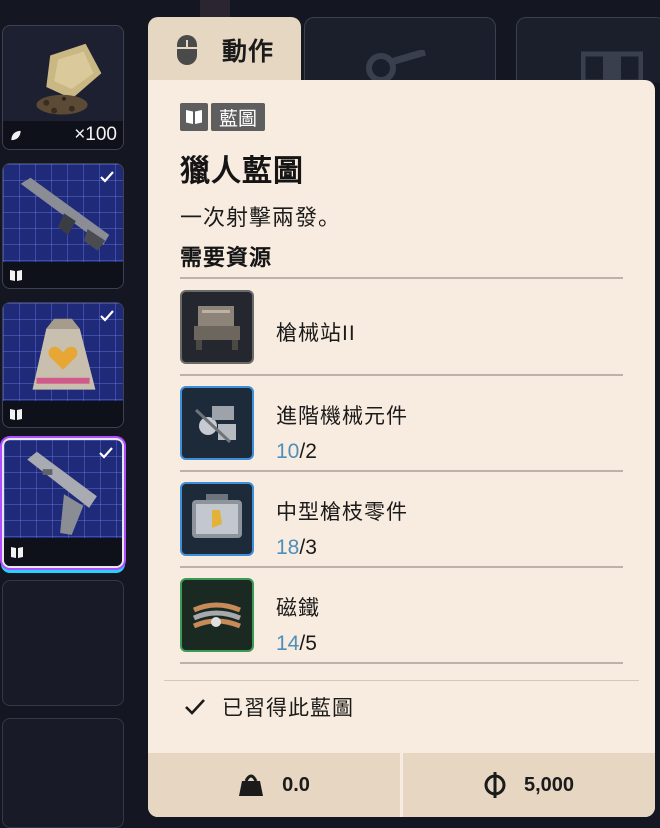 The image size is (660, 828). Describe the element at coordinates (549, 784) in the screenshot. I see `price-value: 5,000` at that location.